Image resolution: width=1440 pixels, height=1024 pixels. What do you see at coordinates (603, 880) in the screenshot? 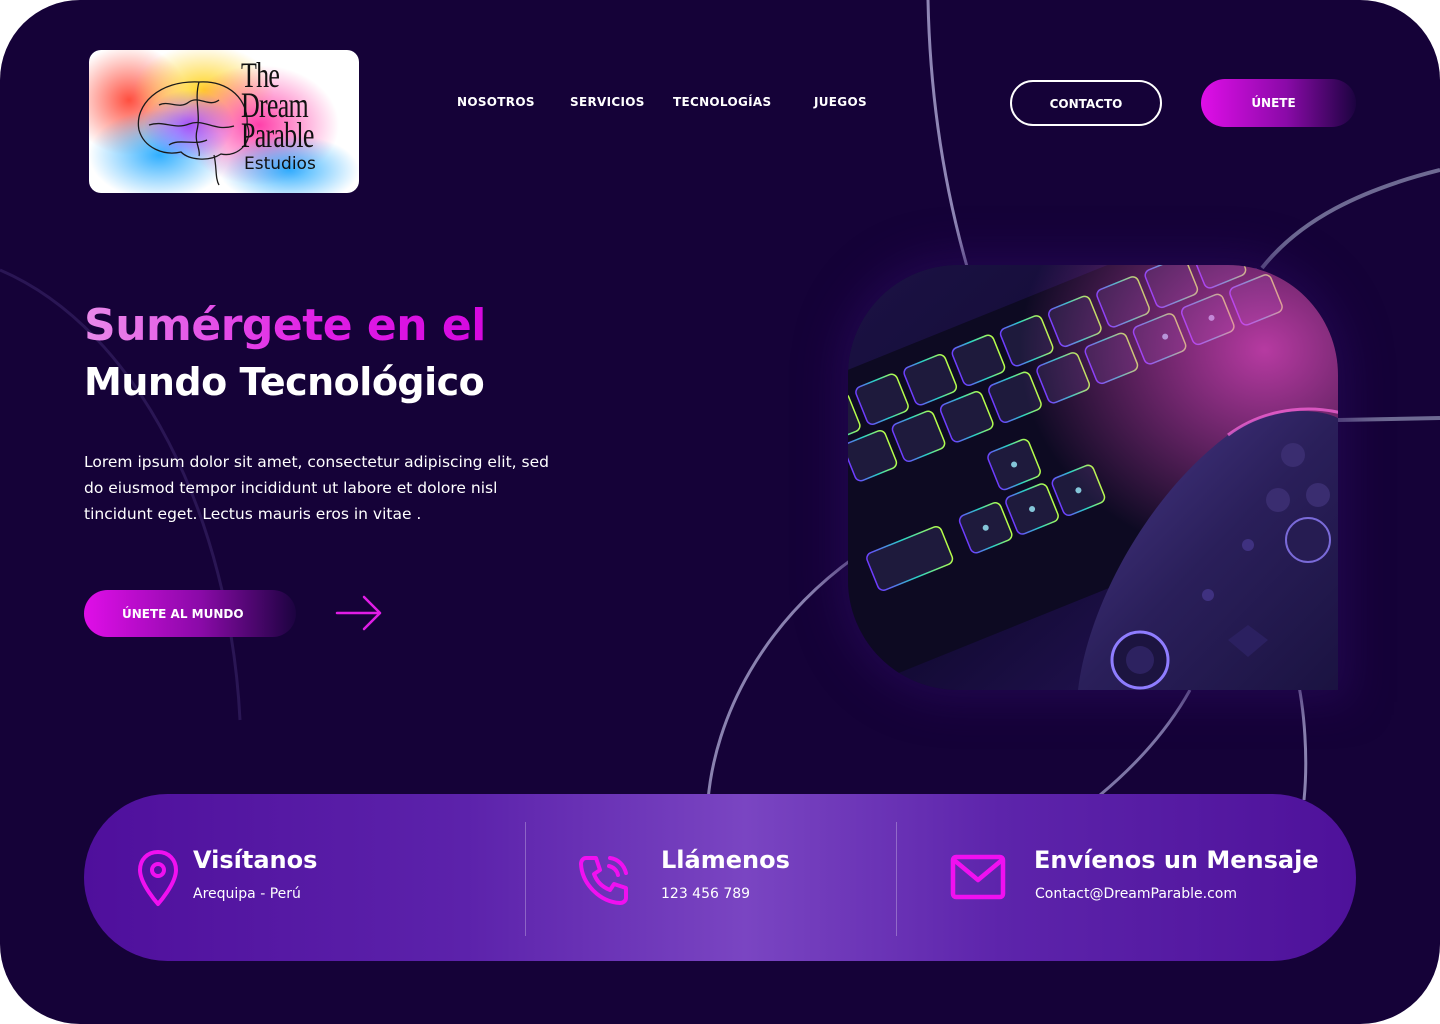
I see `phone-icon` at bounding box center [603, 880].